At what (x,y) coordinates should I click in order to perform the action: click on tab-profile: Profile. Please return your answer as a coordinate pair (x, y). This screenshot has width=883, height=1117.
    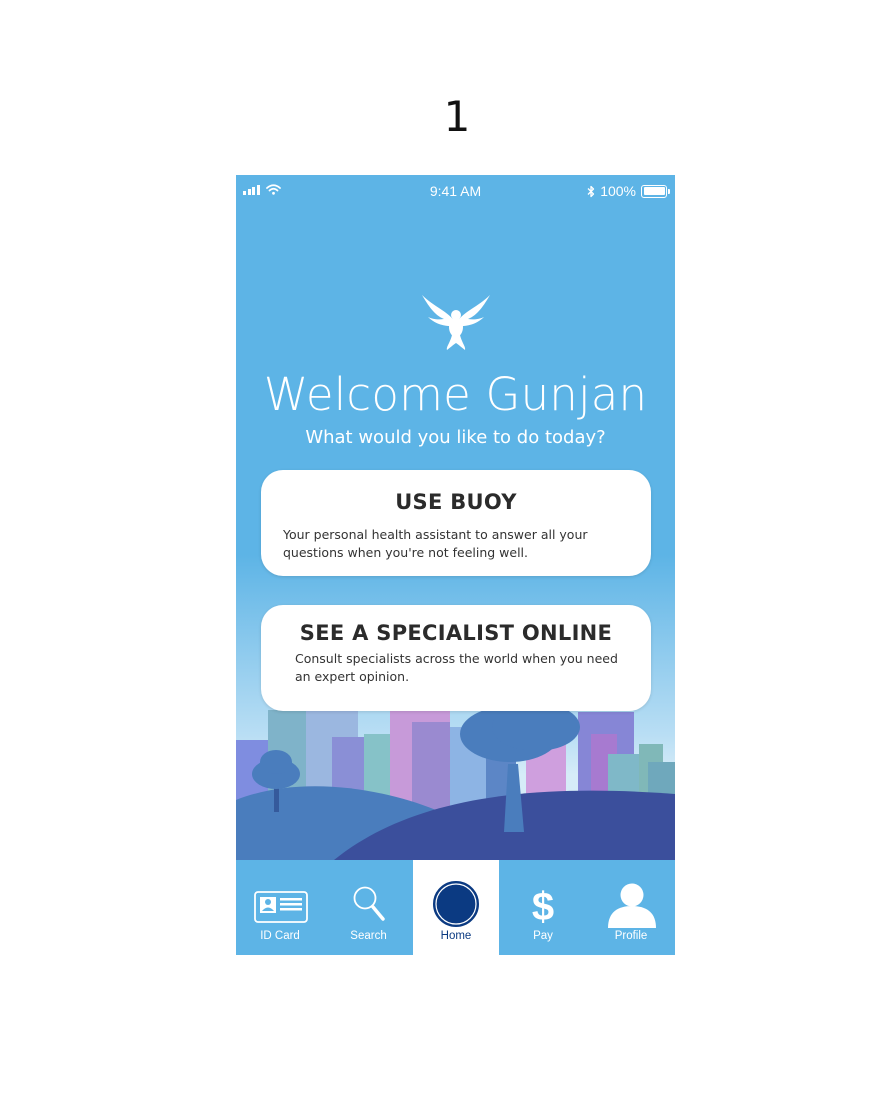
    Looking at the image, I should click on (631, 907).